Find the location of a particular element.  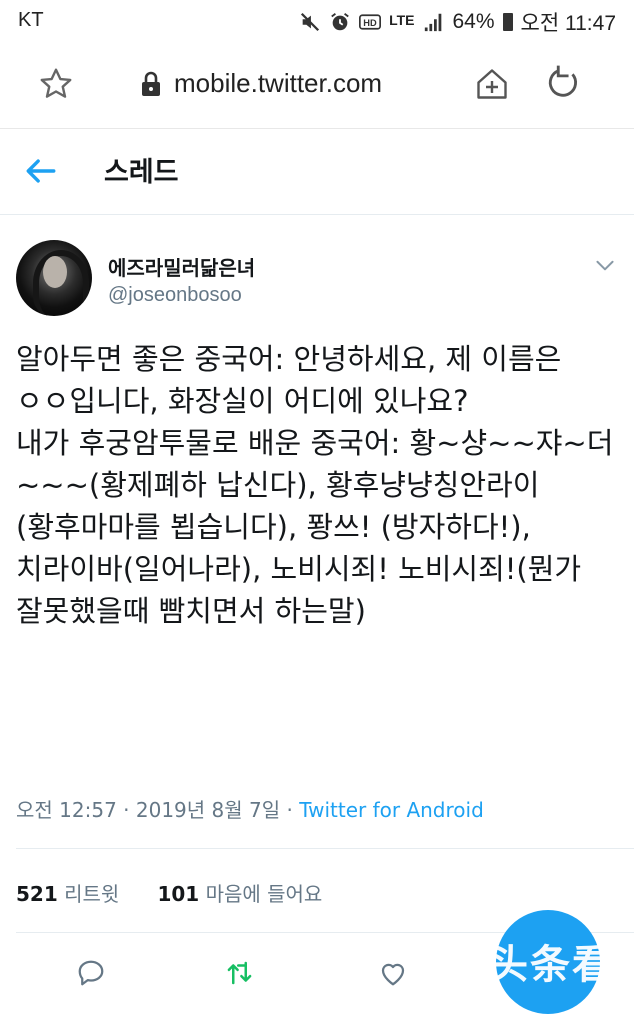

display-name: 에즈라밀러닮은녀 is located at coordinates (181, 266).